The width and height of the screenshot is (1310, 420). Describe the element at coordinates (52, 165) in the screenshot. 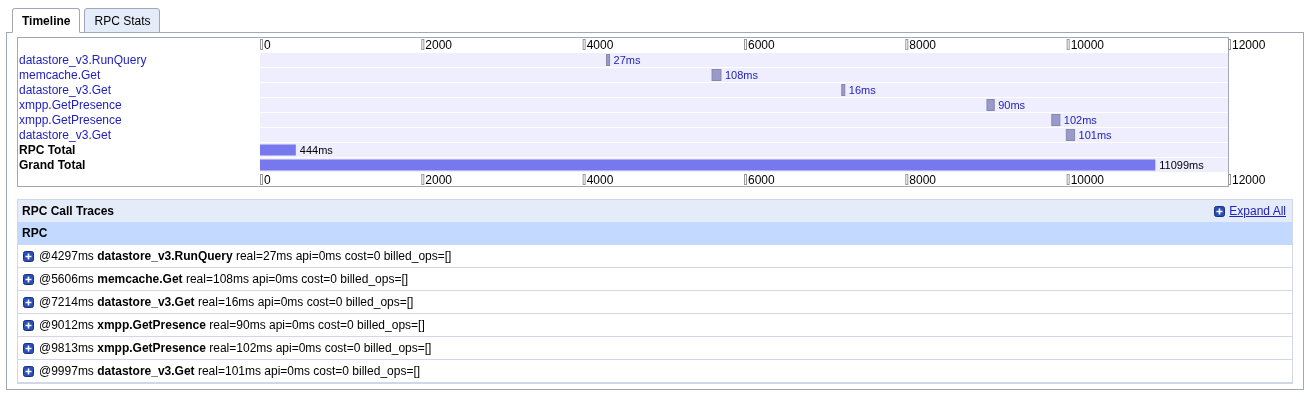

I see `total-label: Grand Total` at that location.